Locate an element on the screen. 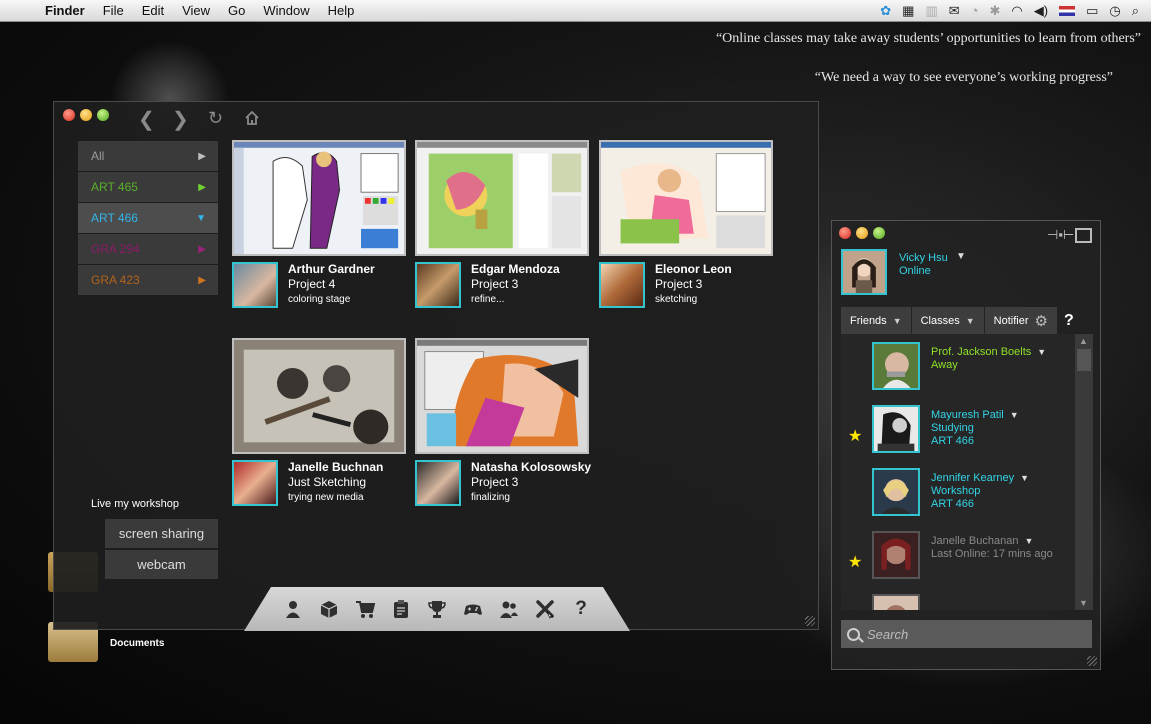  menu-file: File is located at coordinates (113, 10).